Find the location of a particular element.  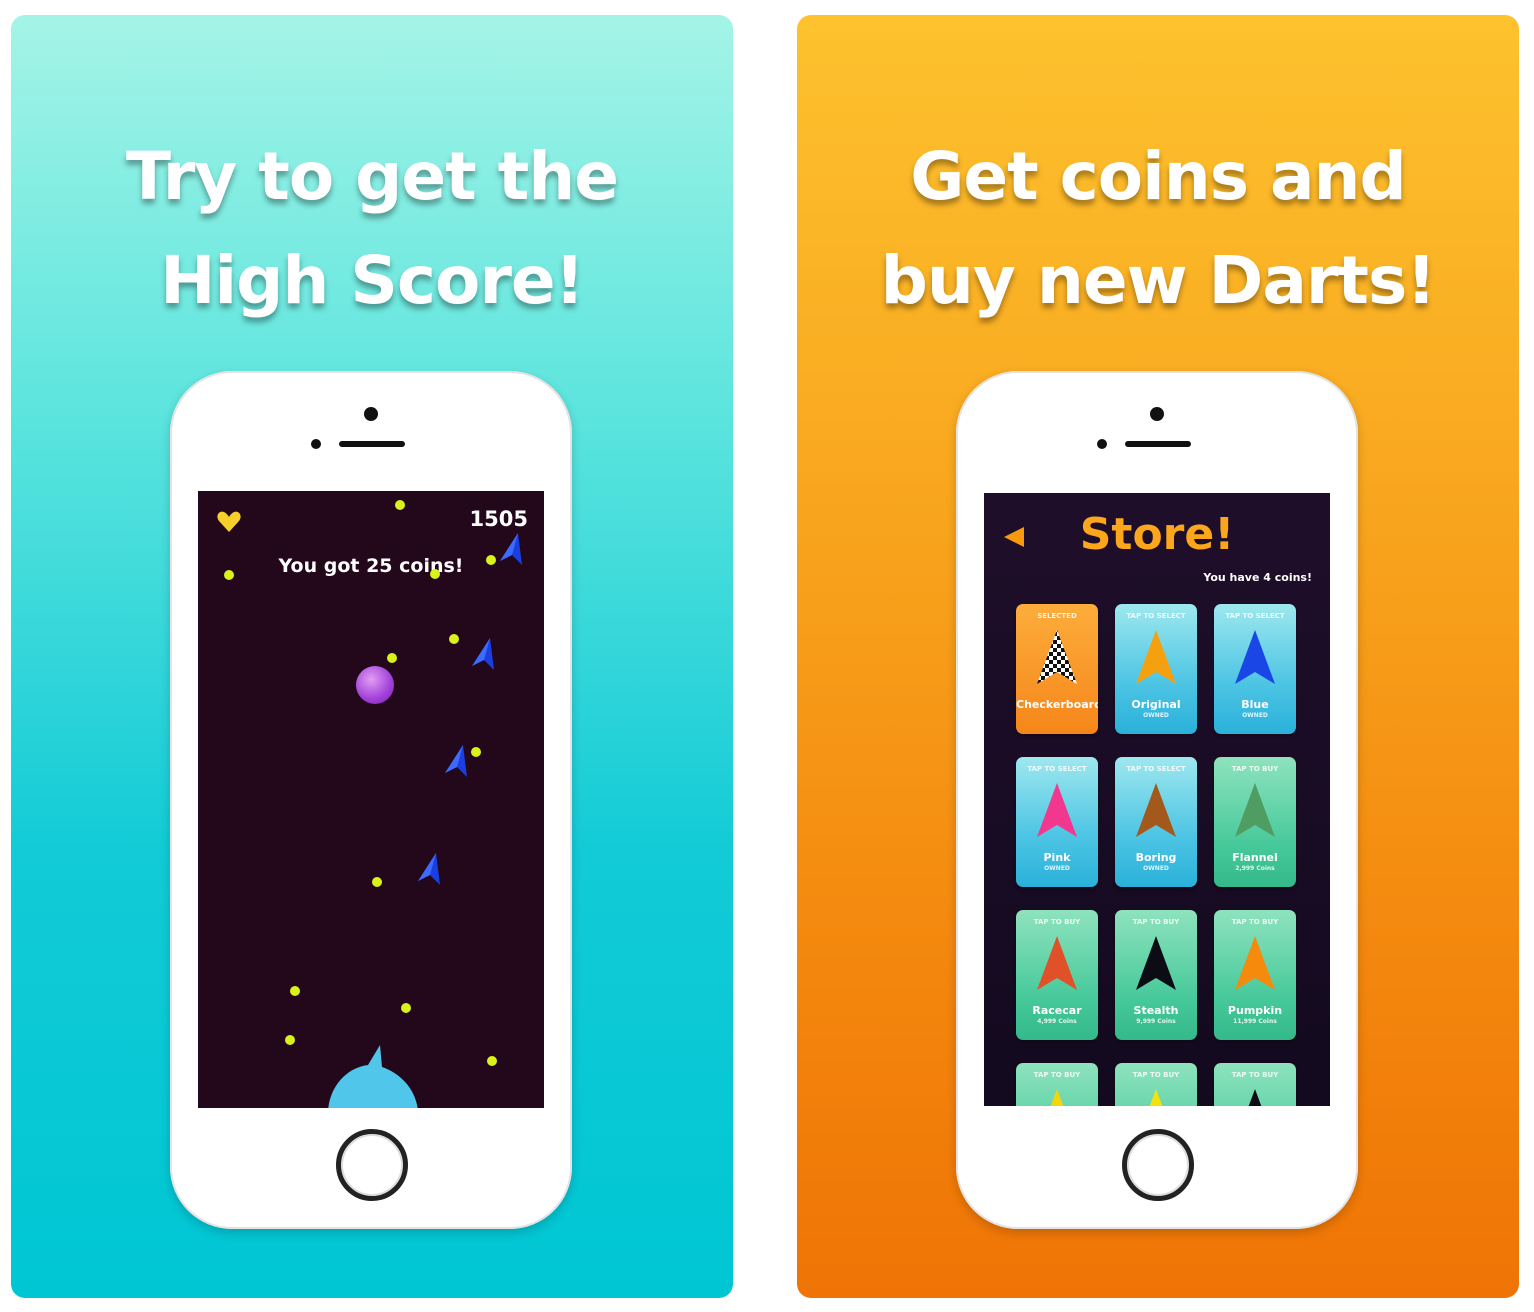

store-item-card: SELECTED Checkerboard is located at coordinates (1057, 669).